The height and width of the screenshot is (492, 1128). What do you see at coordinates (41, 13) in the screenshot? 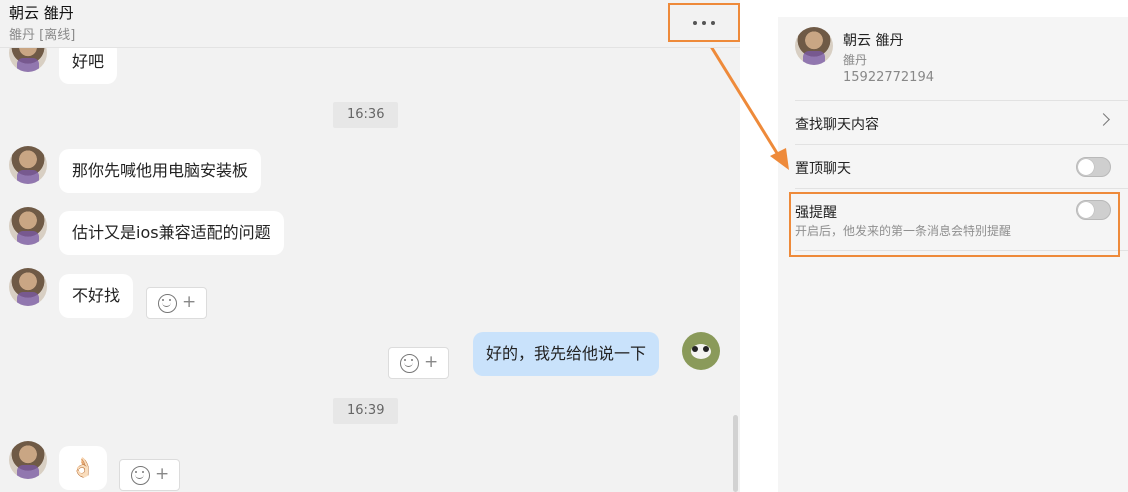
I see `chat-title: 朝云 雒丹` at bounding box center [41, 13].